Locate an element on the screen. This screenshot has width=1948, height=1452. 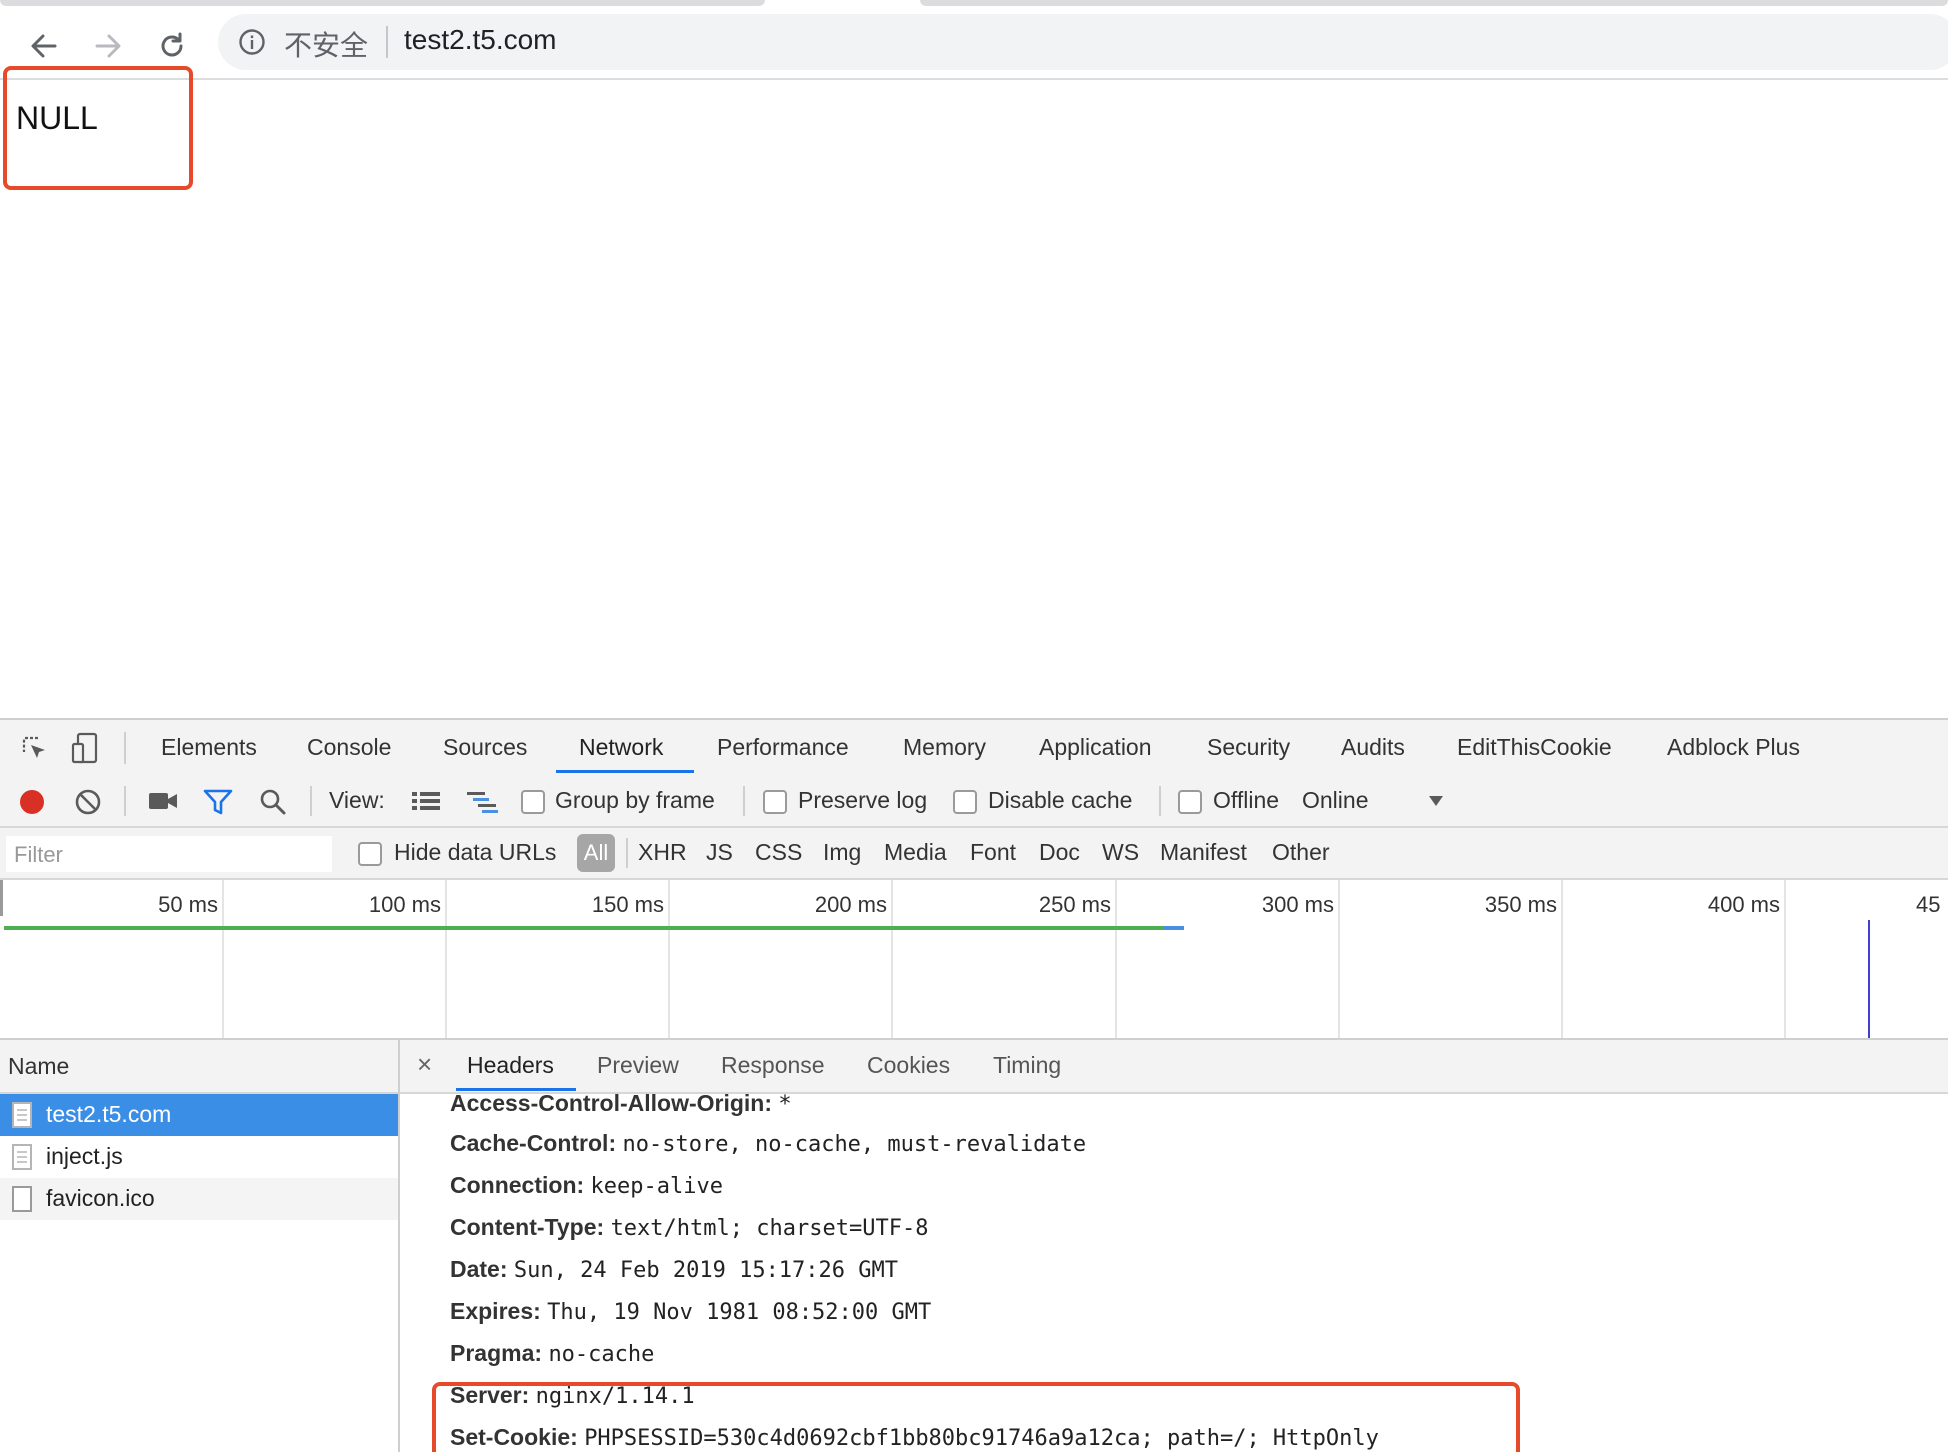
request-row-inject: inject.js is located at coordinates (199, 1157).